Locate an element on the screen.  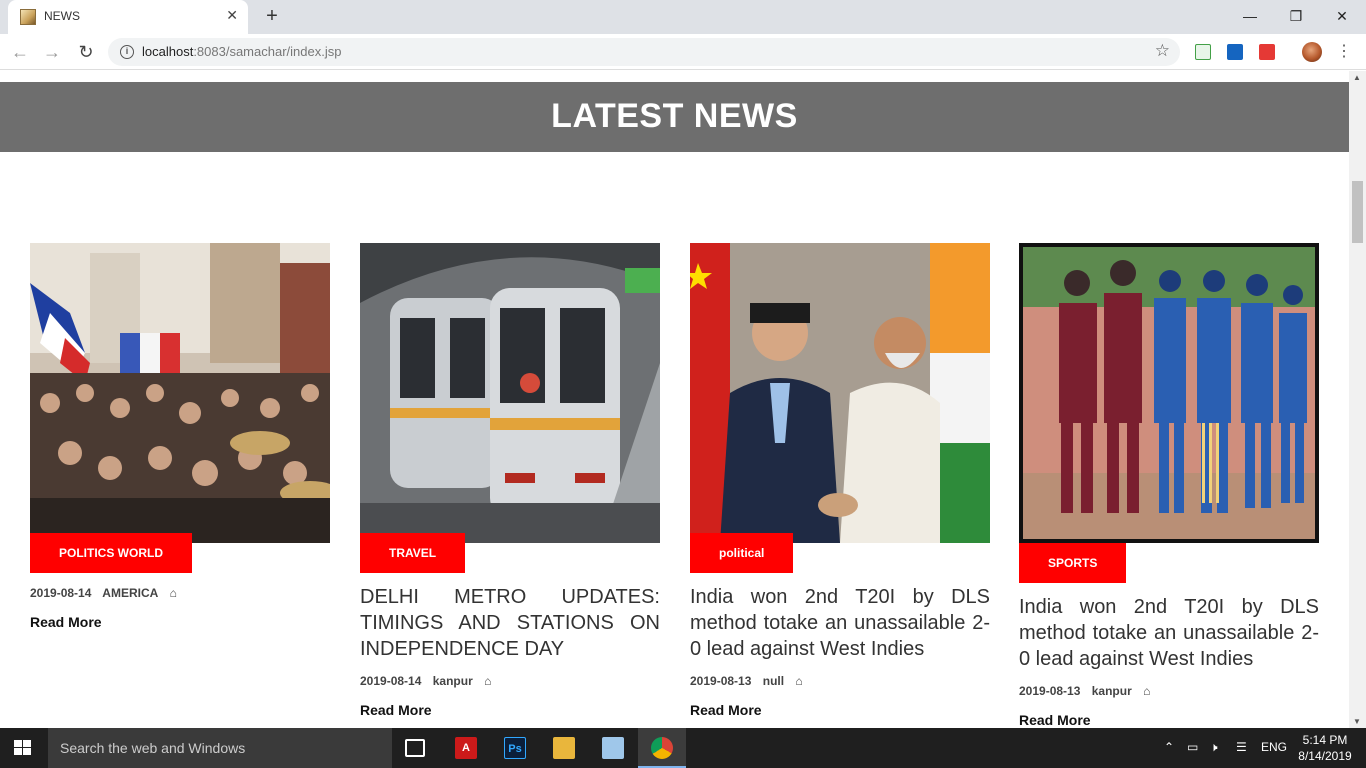
new-tab-button: + is located at coordinates (272, 16).